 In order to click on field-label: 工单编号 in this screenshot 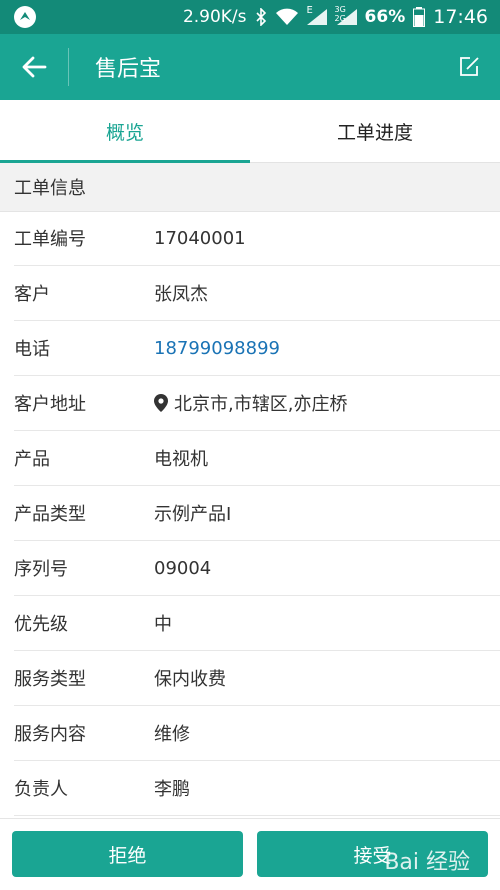, I will do `click(50, 239)`.